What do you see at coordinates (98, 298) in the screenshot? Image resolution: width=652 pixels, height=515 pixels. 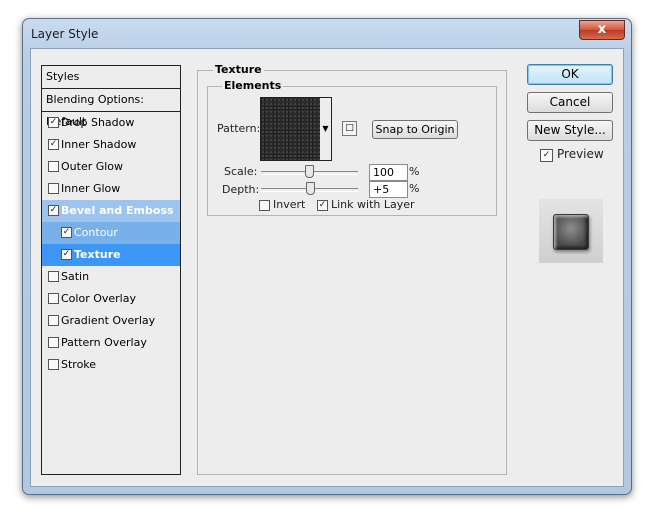 I see `style-item-label: Color Overlay` at bounding box center [98, 298].